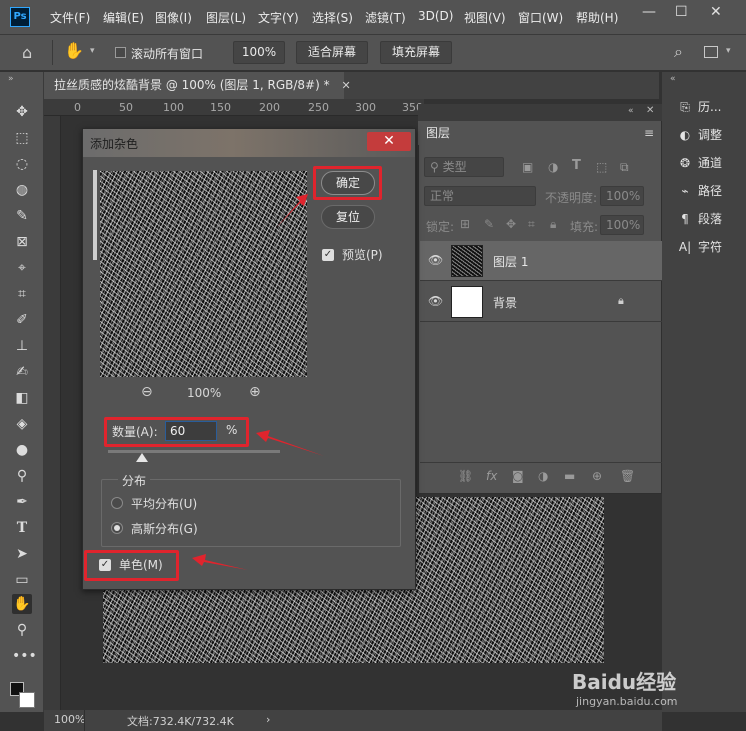 The height and width of the screenshot is (731, 746). Describe the element at coordinates (553, 224) in the screenshot. I see `lock-all-icon: 🔒︎` at that location.